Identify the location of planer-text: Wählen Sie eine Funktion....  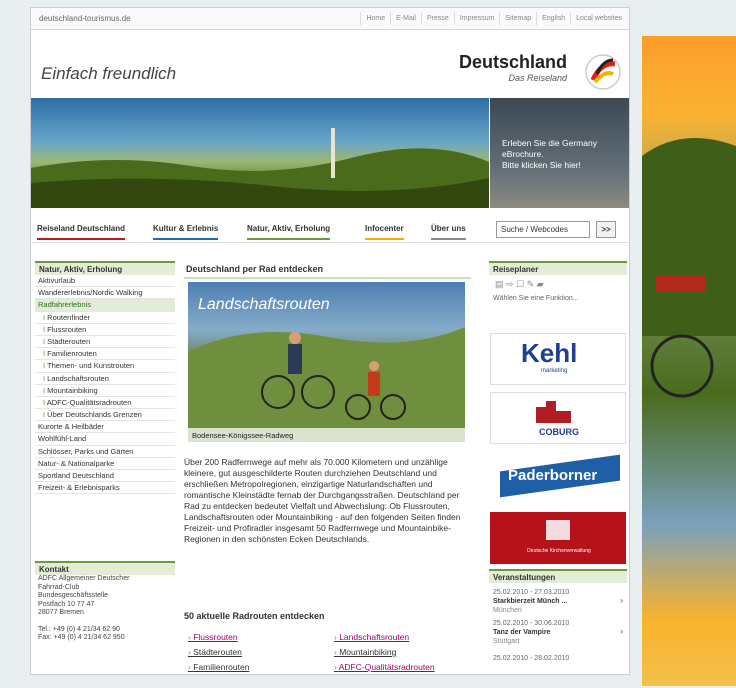
(536, 298).